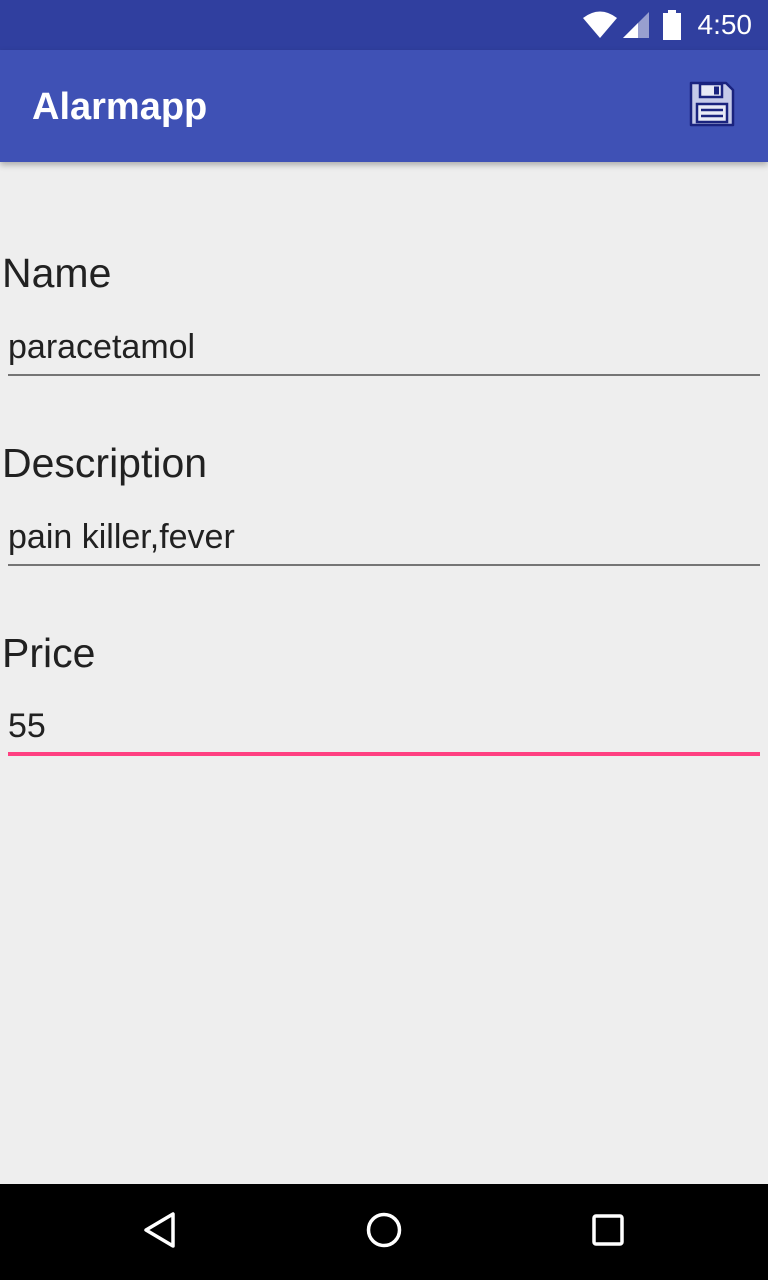 The image size is (768, 1280). What do you see at coordinates (725, 24) in the screenshot?
I see `status-time: 4:50` at bounding box center [725, 24].